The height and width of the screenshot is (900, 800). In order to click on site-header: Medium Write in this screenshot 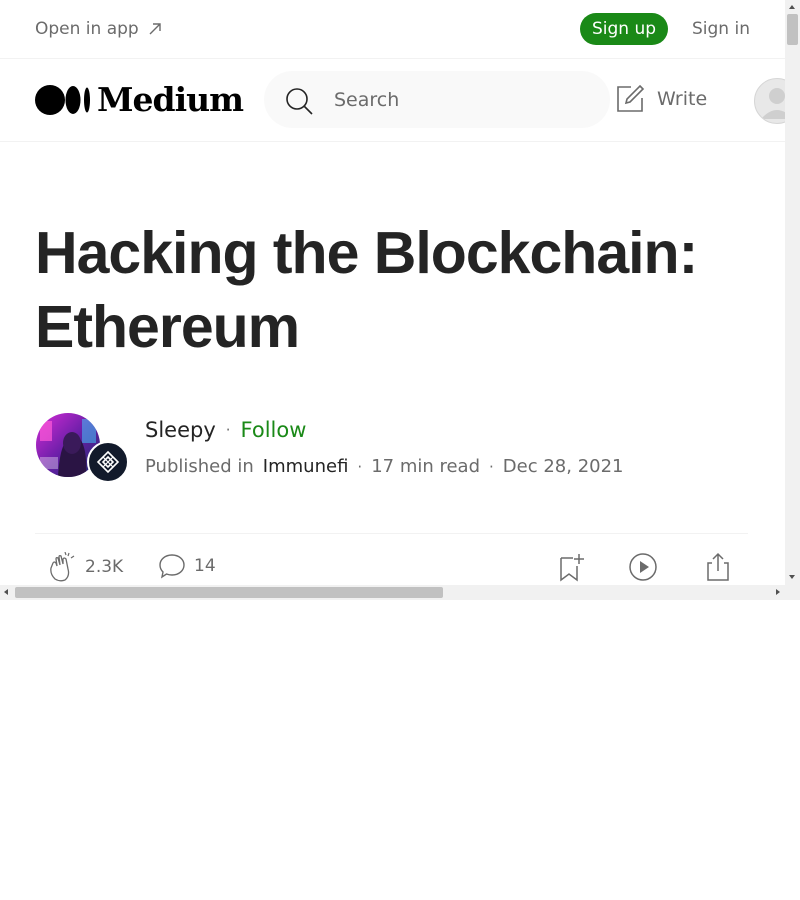, I will do `click(400, 100)`.